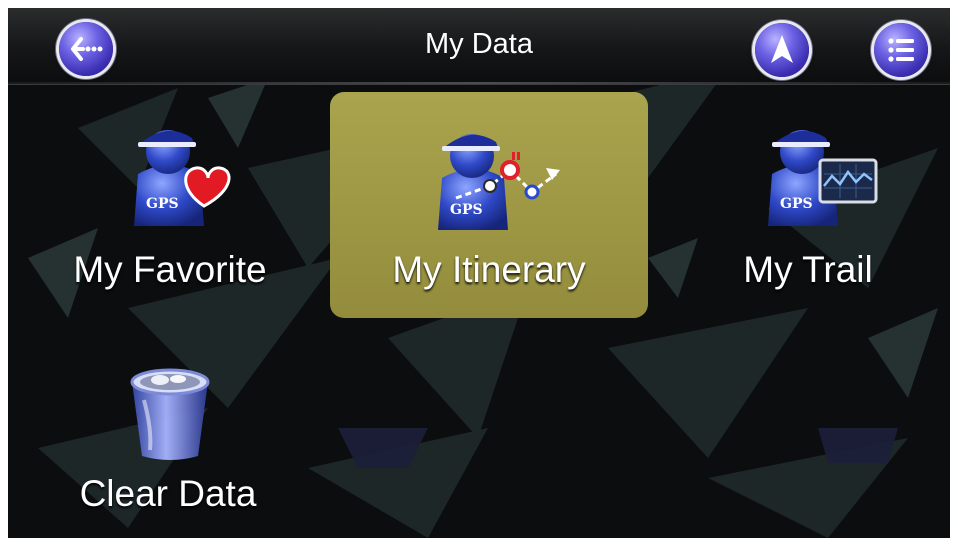 The image size is (958, 545). I want to click on user-gps-heart-icon: GPS, so click(182, 178).